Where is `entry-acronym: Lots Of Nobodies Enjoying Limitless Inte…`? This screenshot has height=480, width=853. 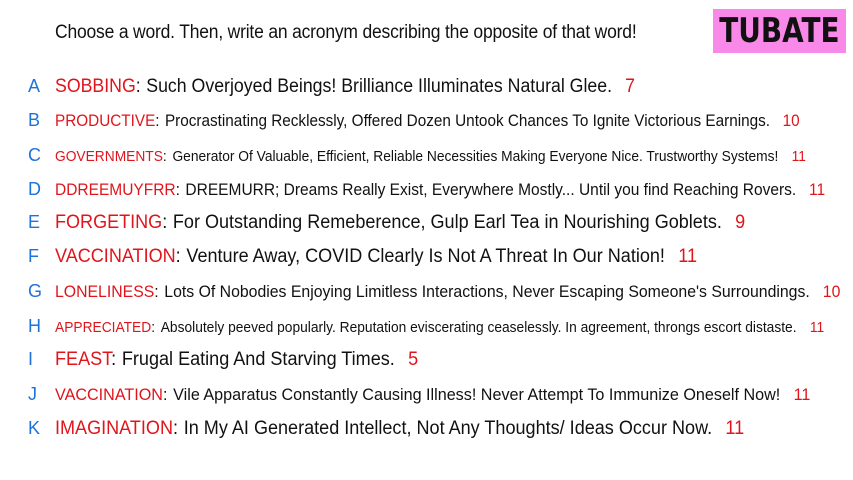 entry-acronym: Lots Of Nobodies Enjoying Limitless Inte… is located at coordinates (487, 291).